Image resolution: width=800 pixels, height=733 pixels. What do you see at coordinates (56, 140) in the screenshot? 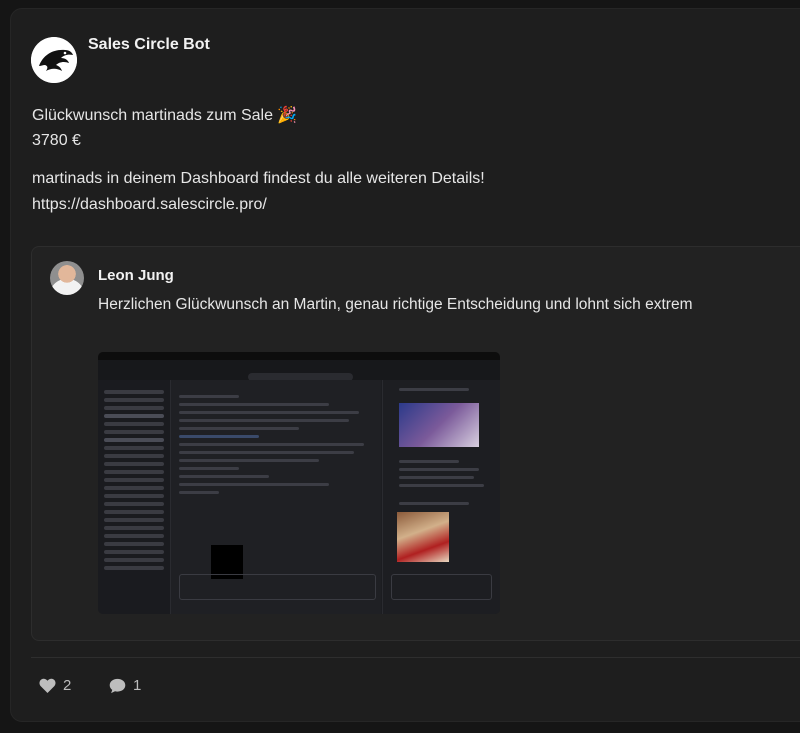
I see `sale-amount: 3780 €` at bounding box center [56, 140].